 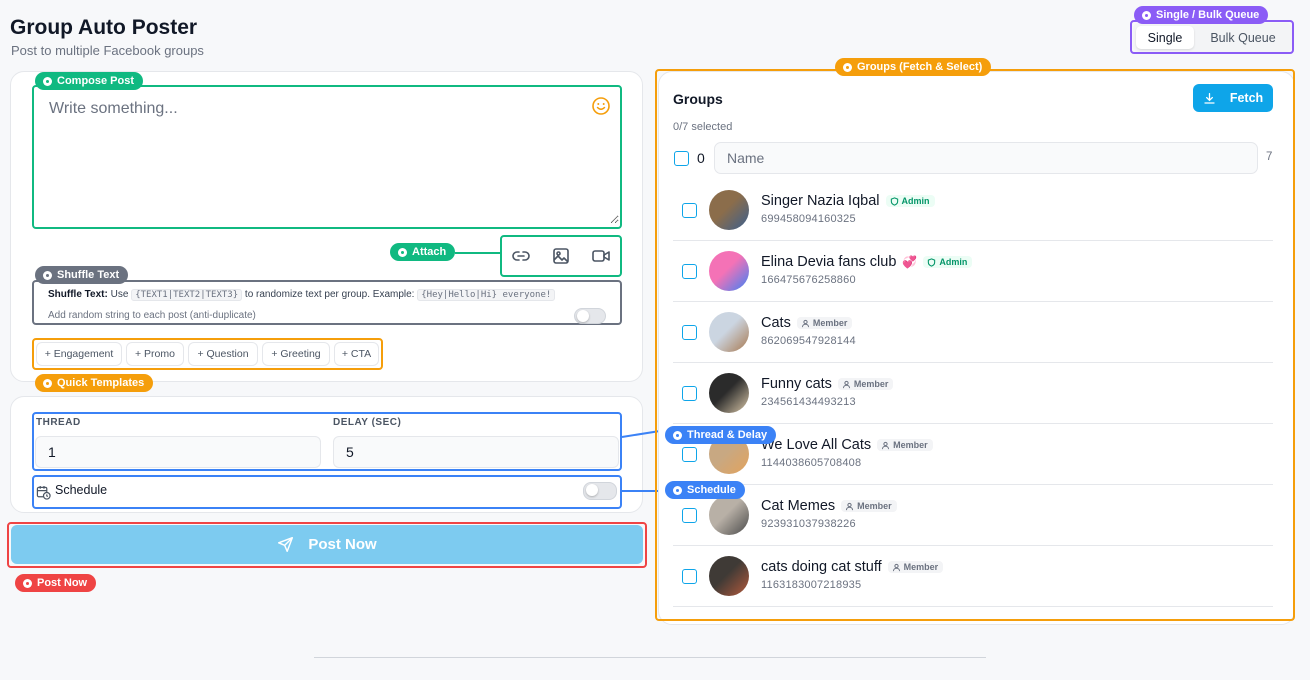 I want to click on page-subtitle: Post to multiple Facebook groups, so click(x=107, y=50).